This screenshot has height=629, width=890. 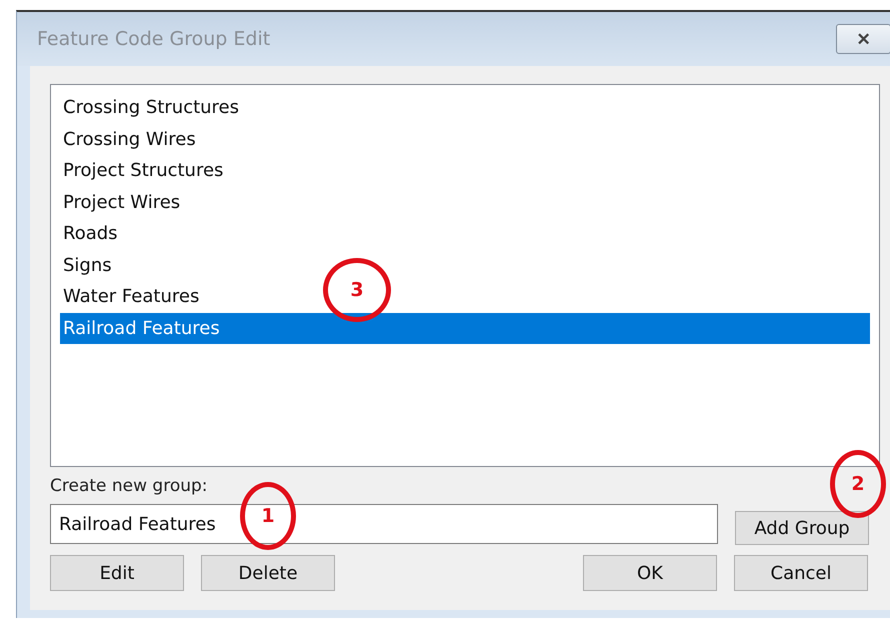 What do you see at coordinates (142, 170) in the screenshot?
I see `list-item: Project Structures` at bounding box center [142, 170].